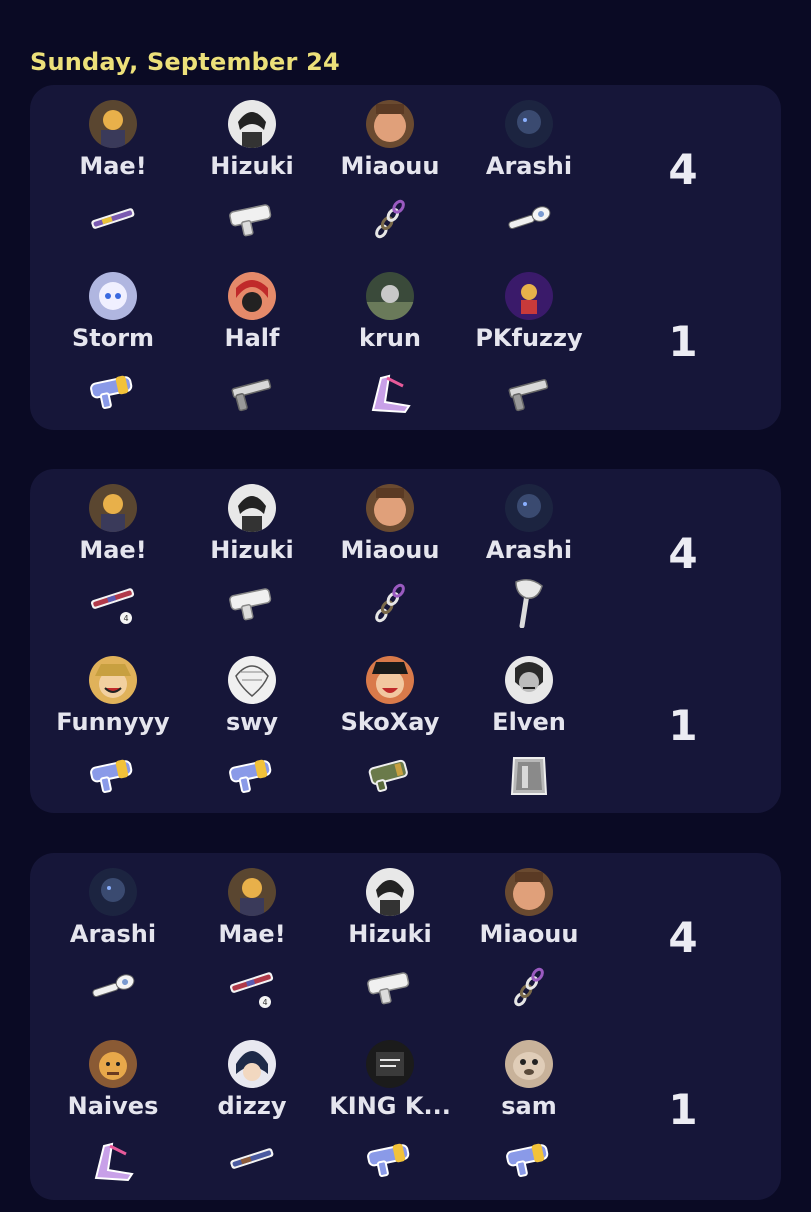 The width and height of the screenshot is (811, 1212). What do you see at coordinates (405, 742) in the screenshot?
I see `team-2: Funnyyy swy SkoXay Elven 1` at bounding box center [405, 742].